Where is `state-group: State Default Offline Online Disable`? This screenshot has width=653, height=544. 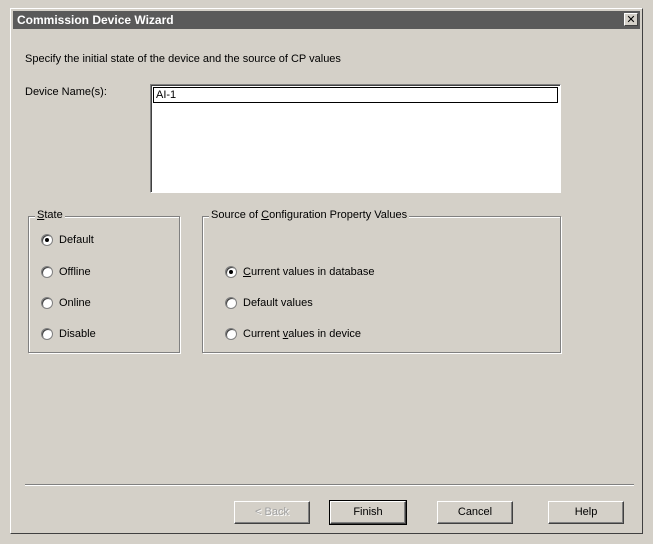 state-group: State Default Offline Online Disable is located at coordinates (104, 281).